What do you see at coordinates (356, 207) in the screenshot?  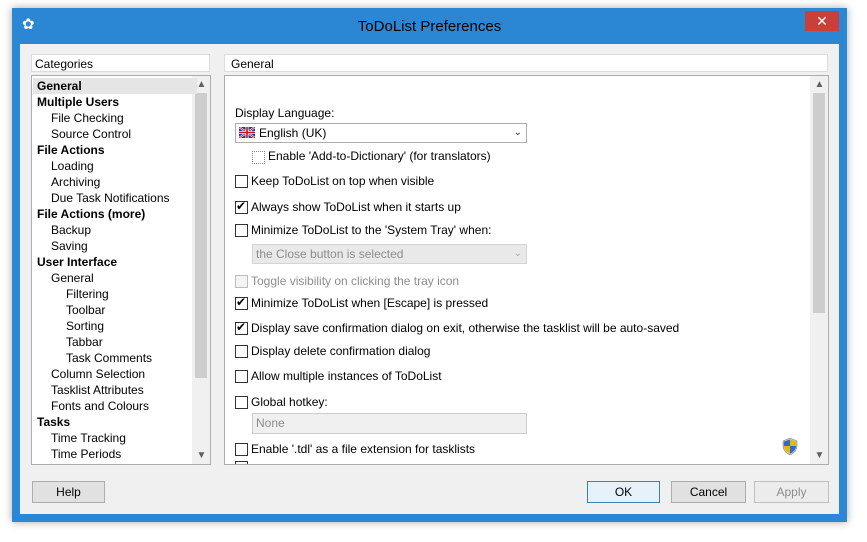 I see `always-show-label: Always show ToDoList when it starts up` at bounding box center [356, 207].